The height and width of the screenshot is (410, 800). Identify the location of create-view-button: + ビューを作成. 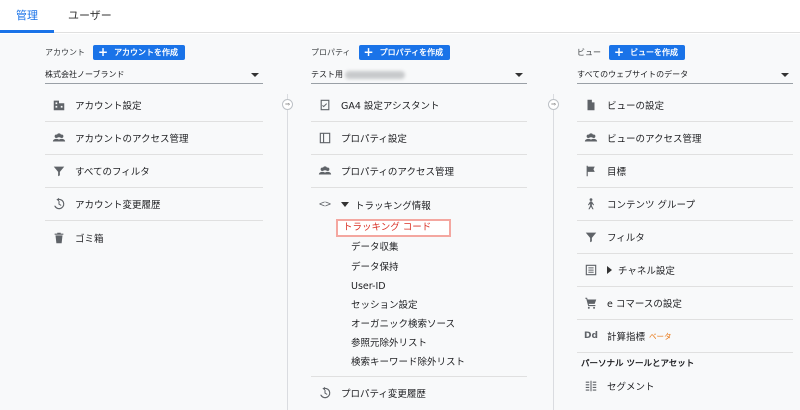
(647, 52).